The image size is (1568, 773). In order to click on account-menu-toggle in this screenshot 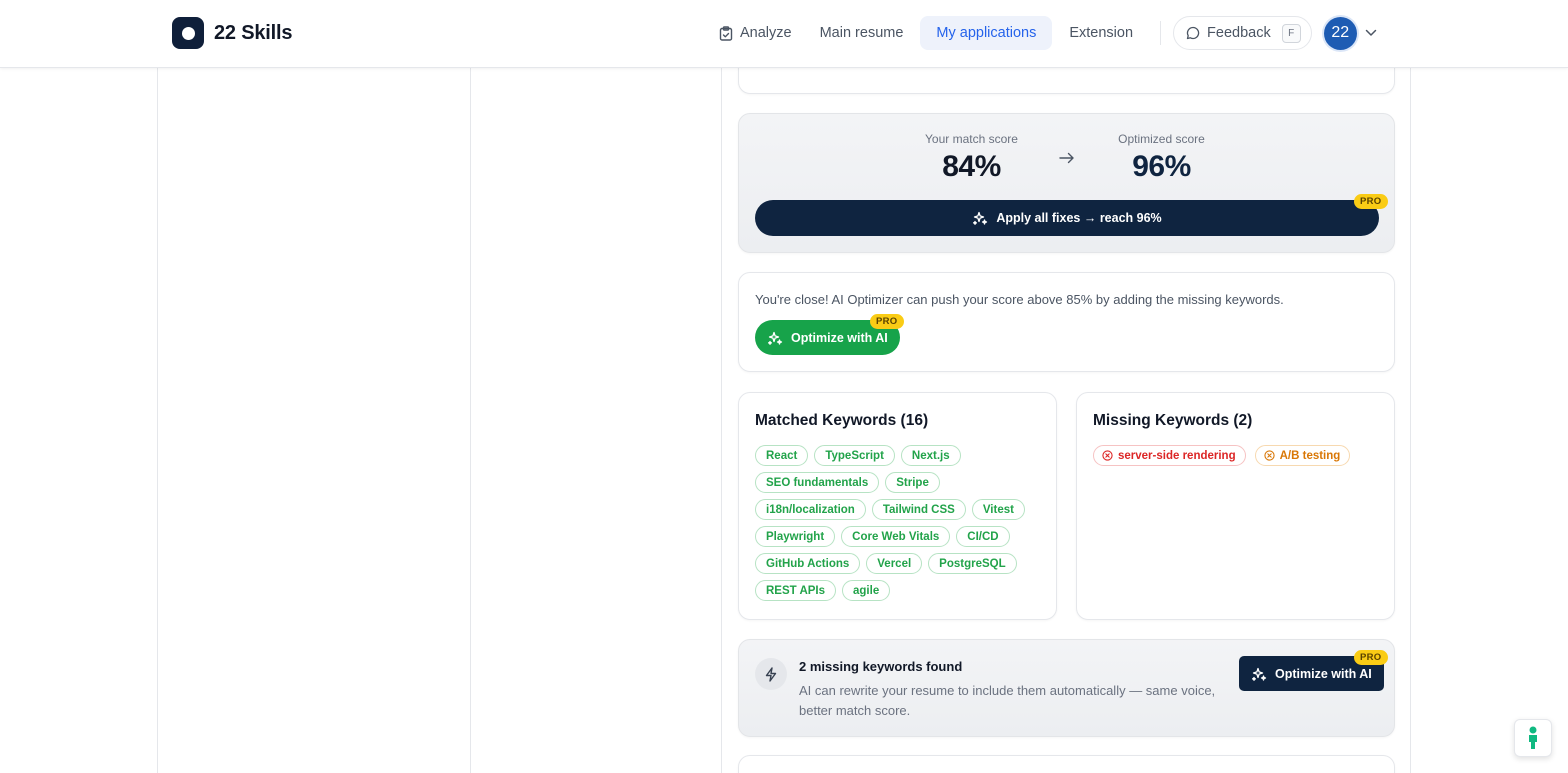, I will do `click(1371, 33)`.